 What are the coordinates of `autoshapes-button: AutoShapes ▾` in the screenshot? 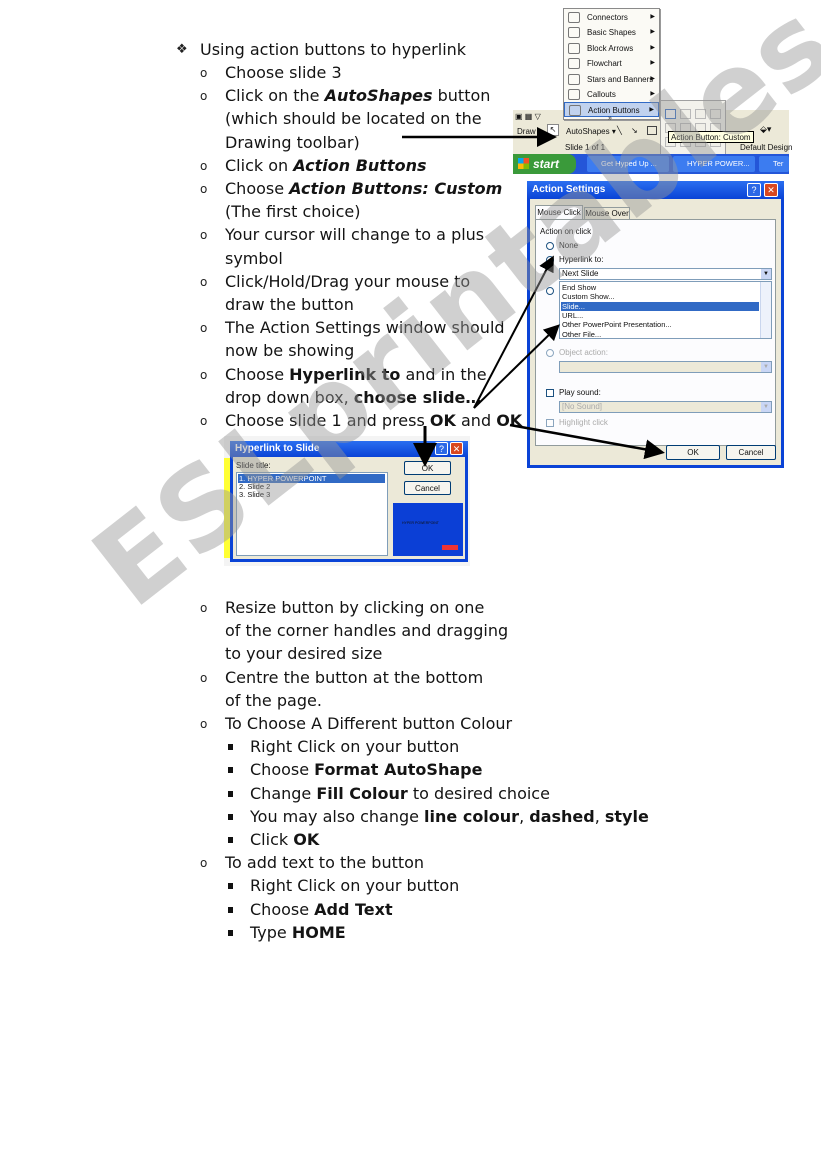 It's located at (591, 132).